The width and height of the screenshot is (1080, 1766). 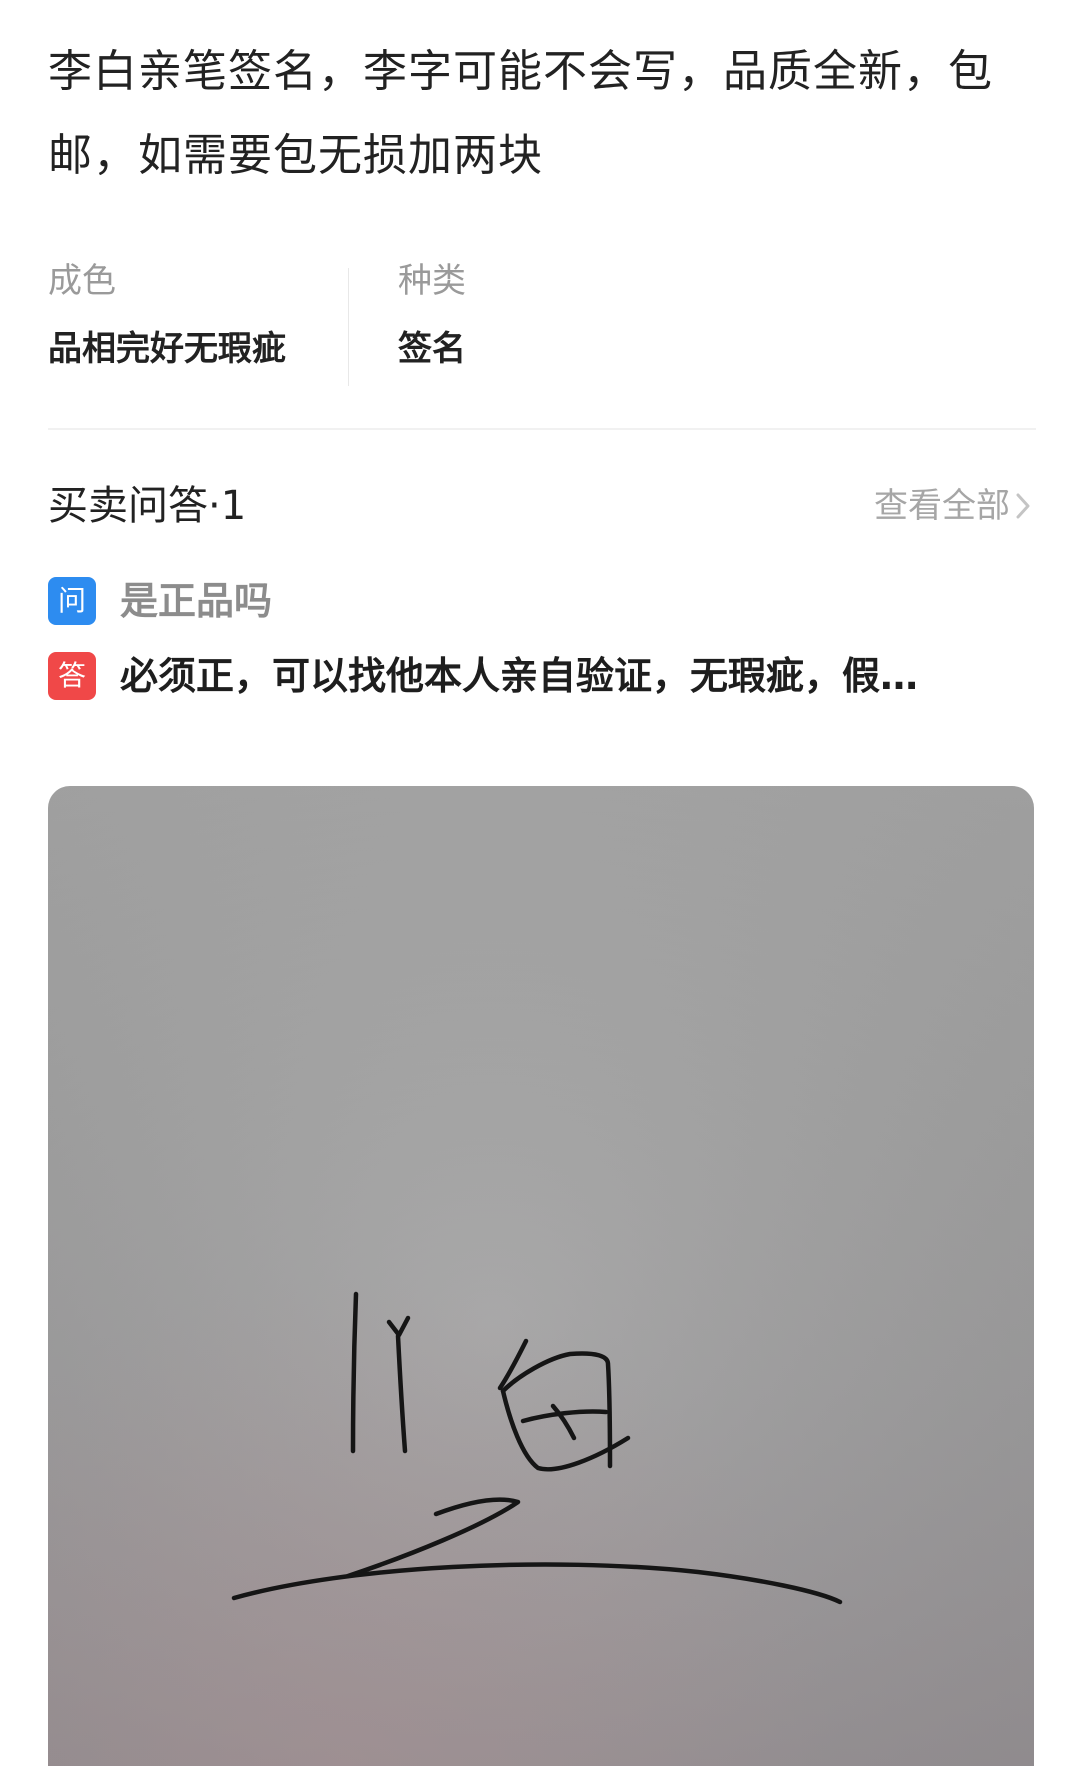 What do you see at coordinates (198, 315) in the screenshot?
I see `attribute-condition: 成色 品相完好无瑕疵` at bounding box center [198, 315].